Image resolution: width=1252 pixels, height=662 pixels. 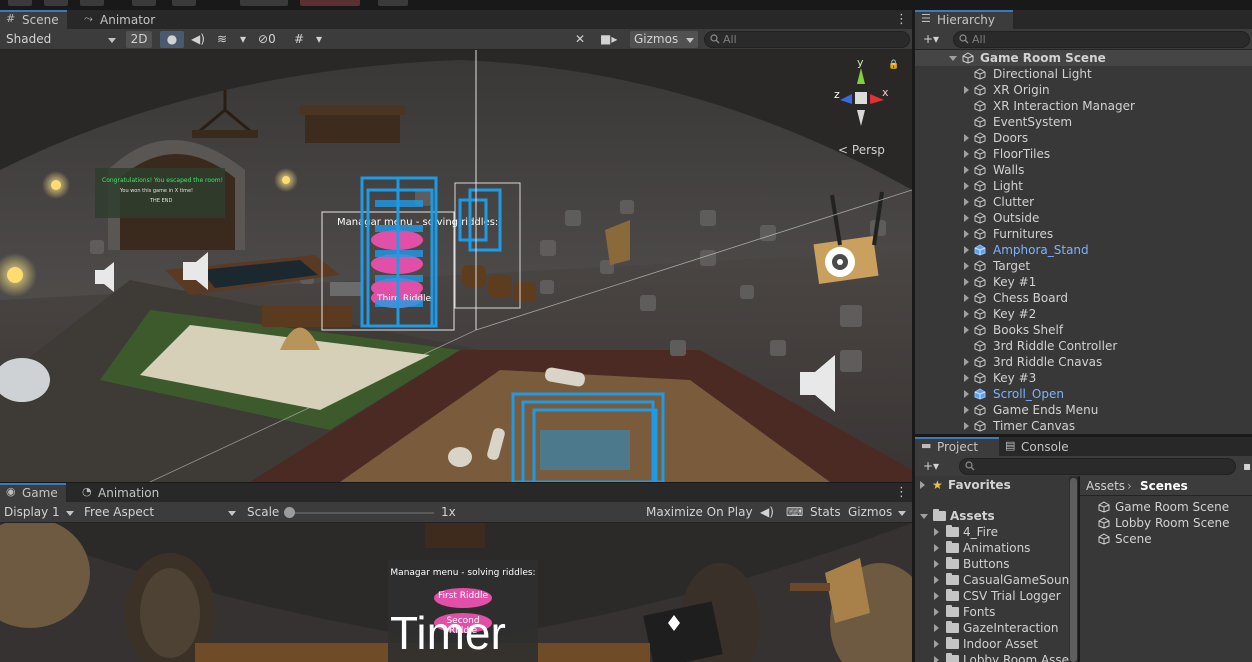 I want to click on hierarchy-item: Key #3, so click(x=1083, y=378).